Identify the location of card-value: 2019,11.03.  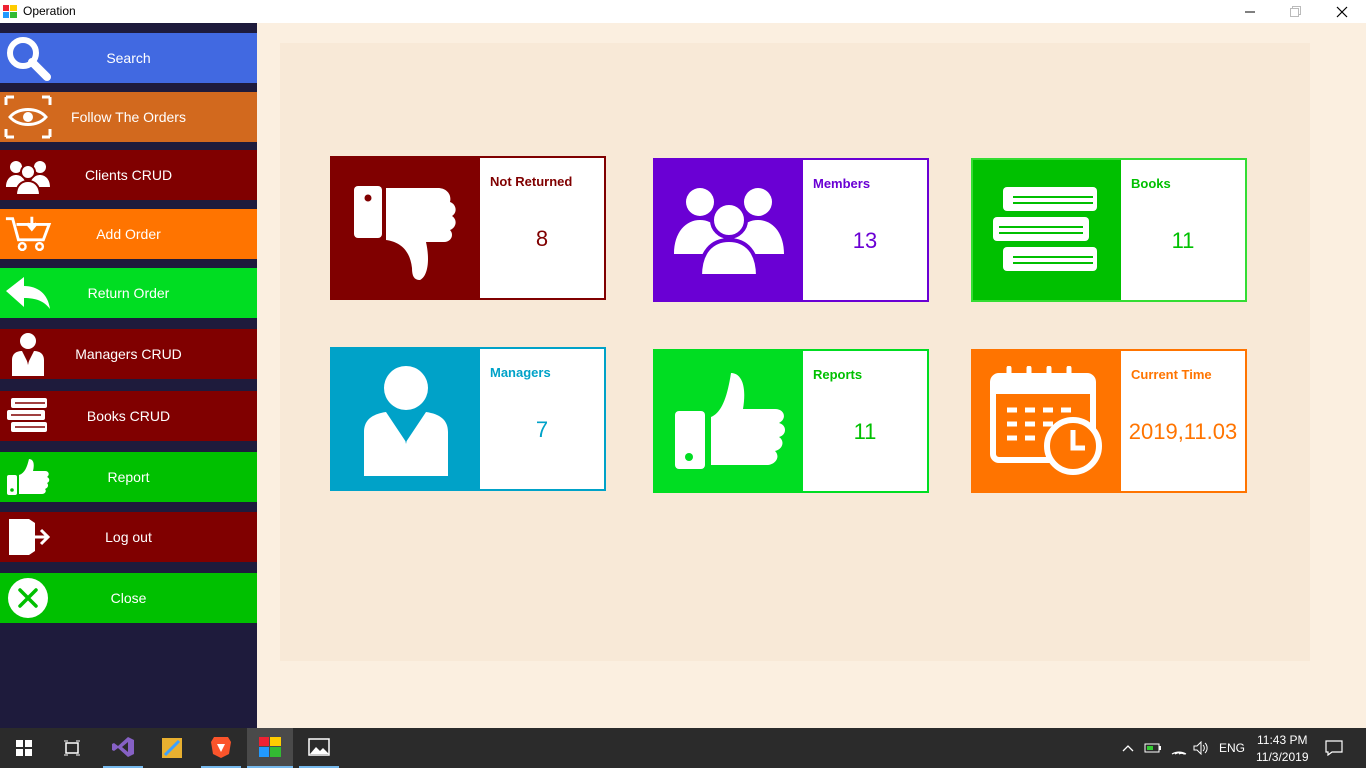
(1183, 431).